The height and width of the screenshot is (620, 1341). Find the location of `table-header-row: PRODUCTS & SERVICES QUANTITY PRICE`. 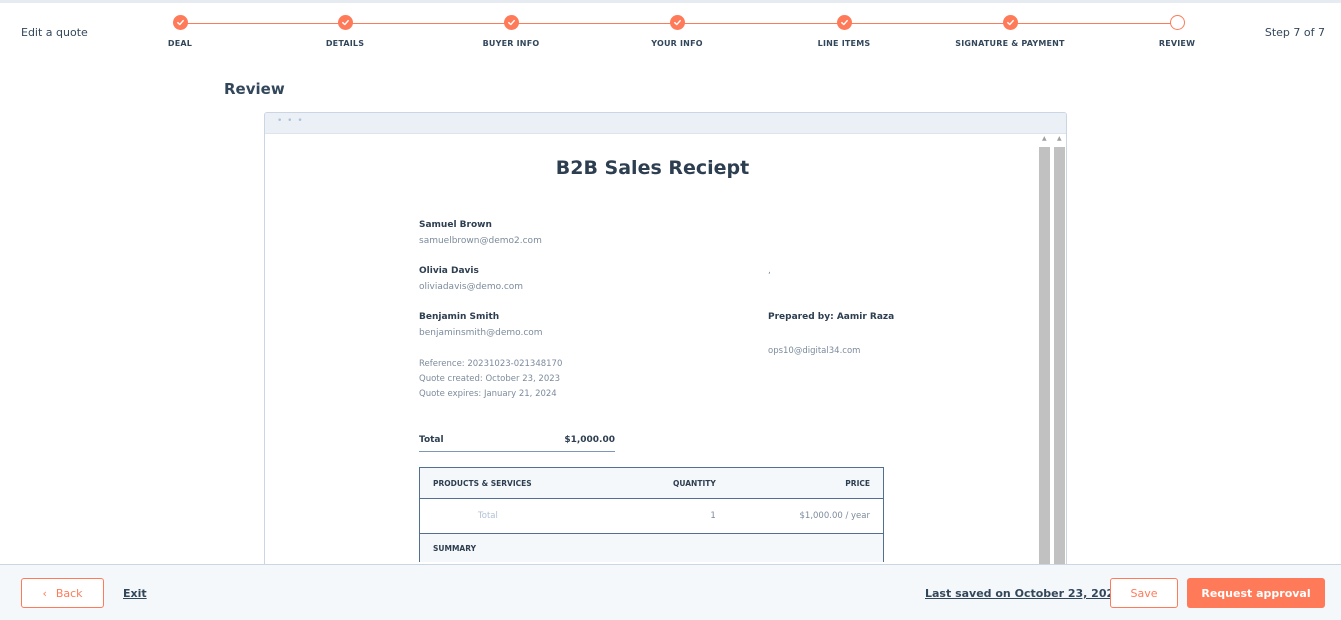

table-header-row: PRODUCTS & SERVICES QUANTITY PRICE is located at coordinates (651, 483).